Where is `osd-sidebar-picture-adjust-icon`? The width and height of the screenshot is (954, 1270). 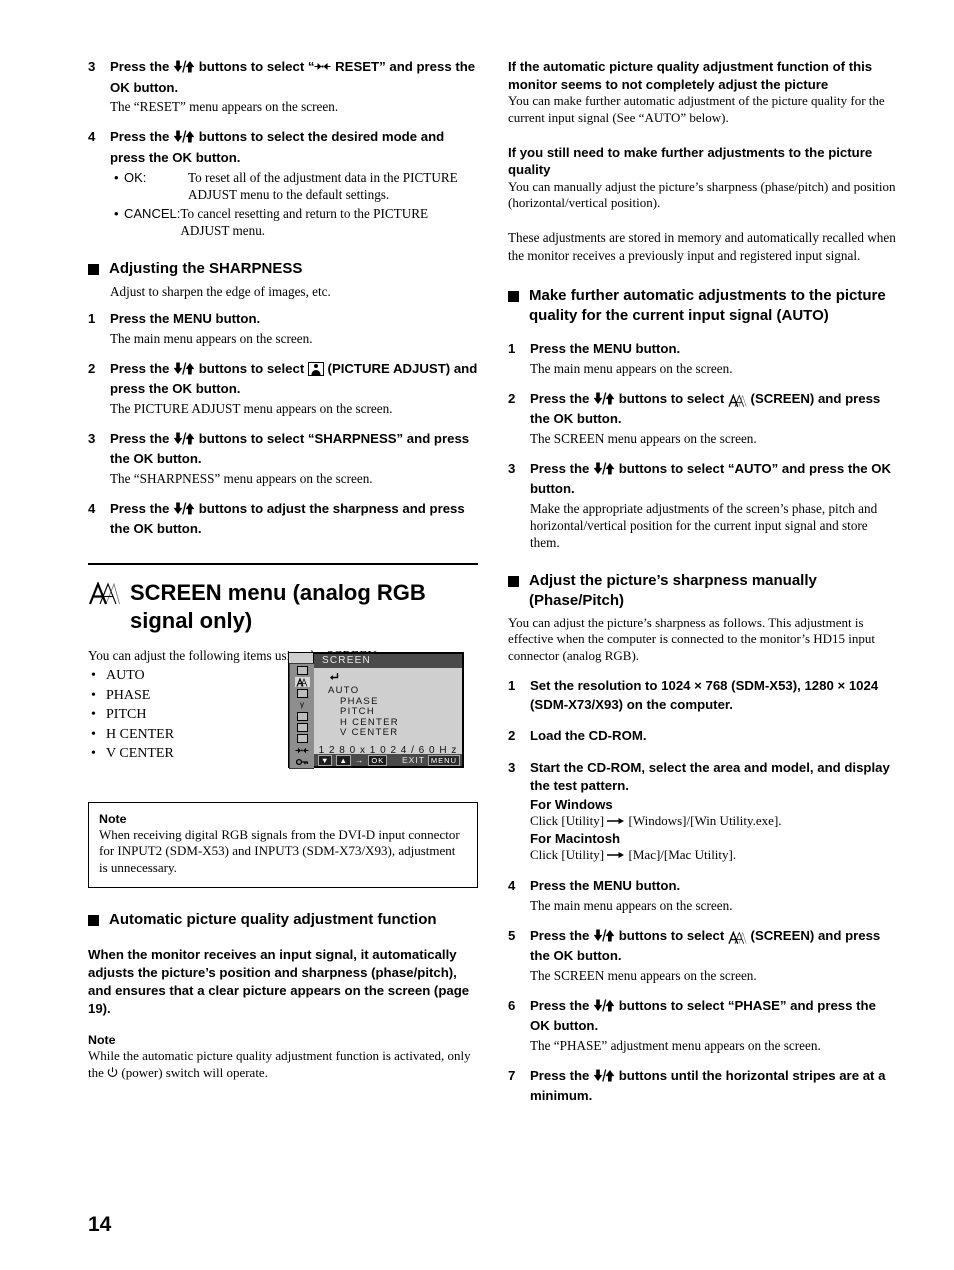
osd-sidebar-picture-adjust-icon is located at coordinates (302, 671).